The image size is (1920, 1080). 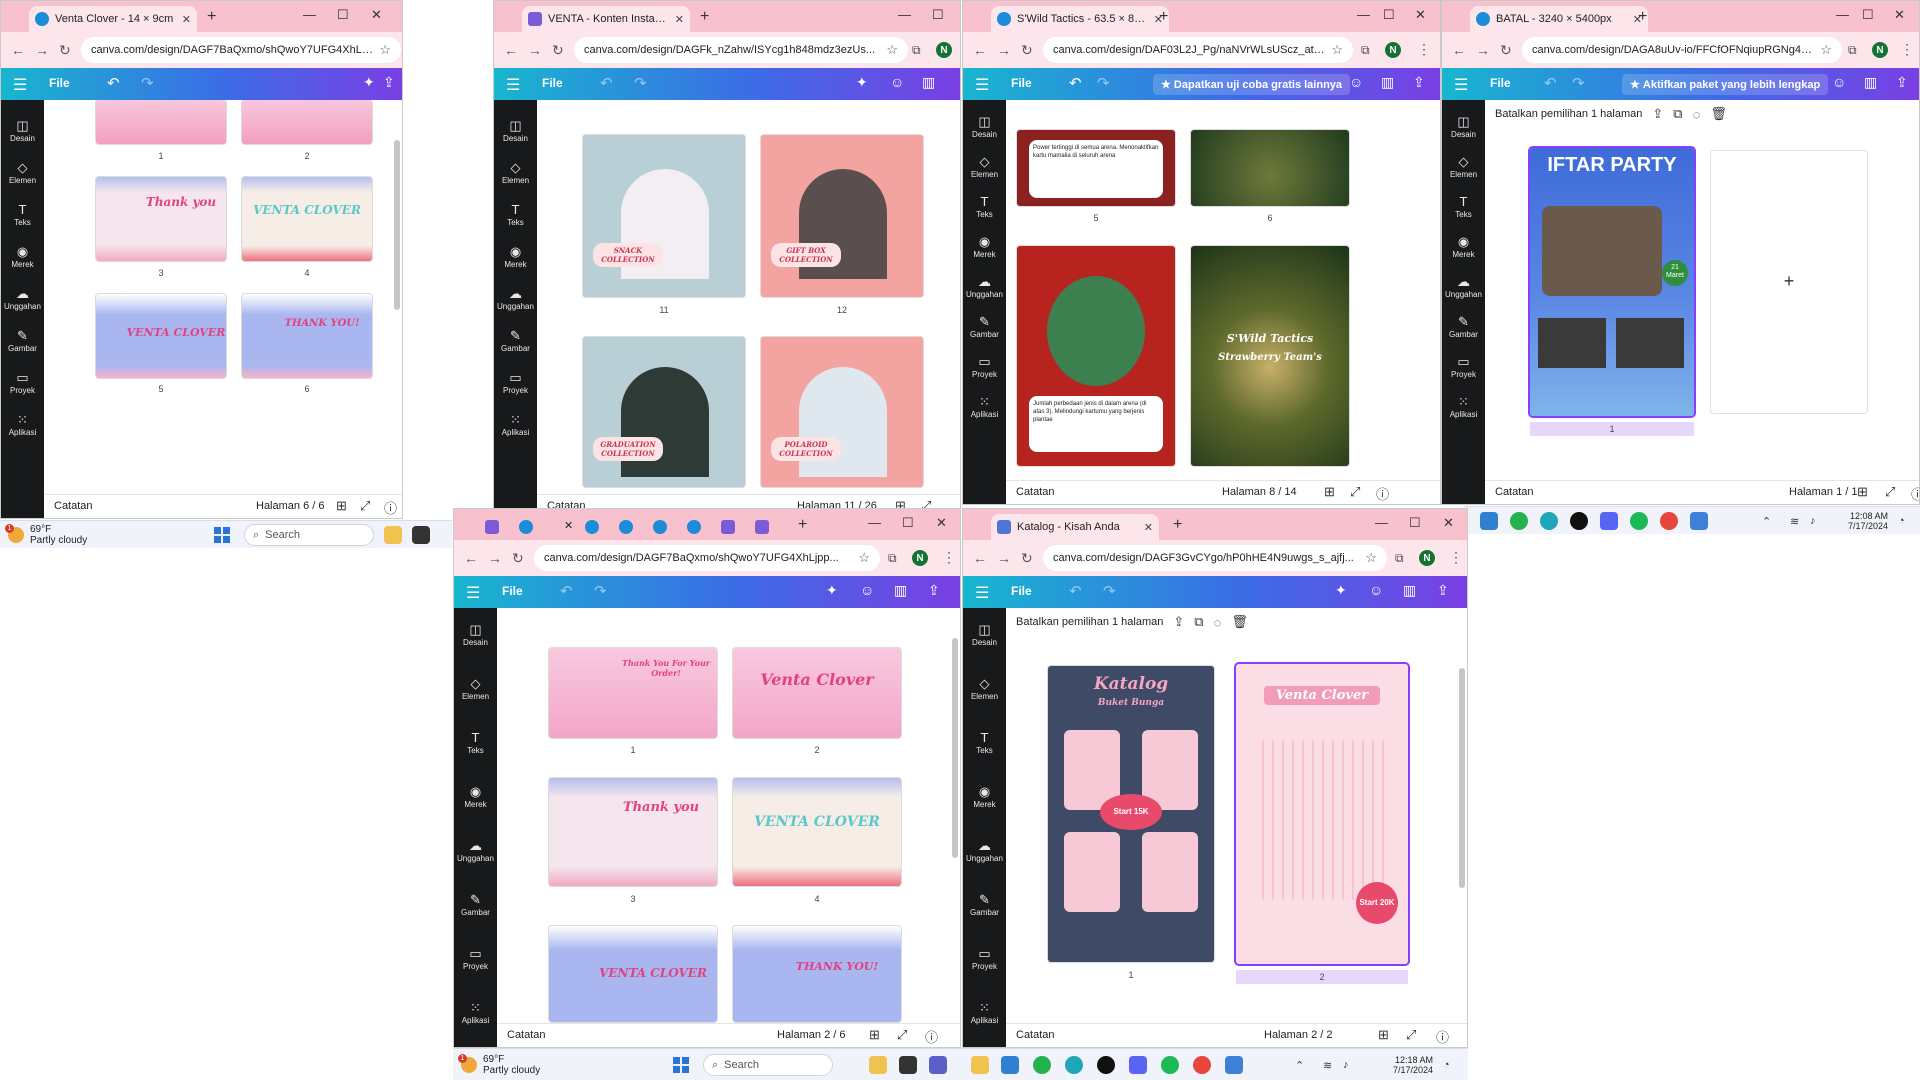 I want to click on page-thumbnail-selected: IFTAR PARTY 21 Maret, so click(x=1612, y=282).